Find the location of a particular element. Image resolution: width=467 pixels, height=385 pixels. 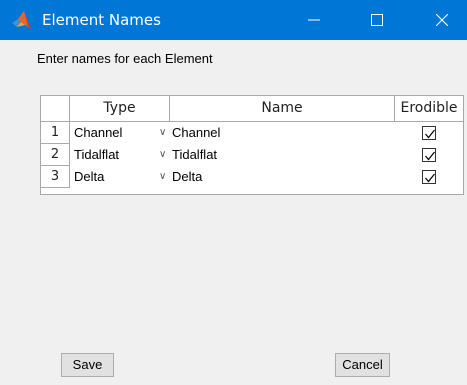

type-dropdown: Tidalflat ∨ is located at coordinates (122, 155).